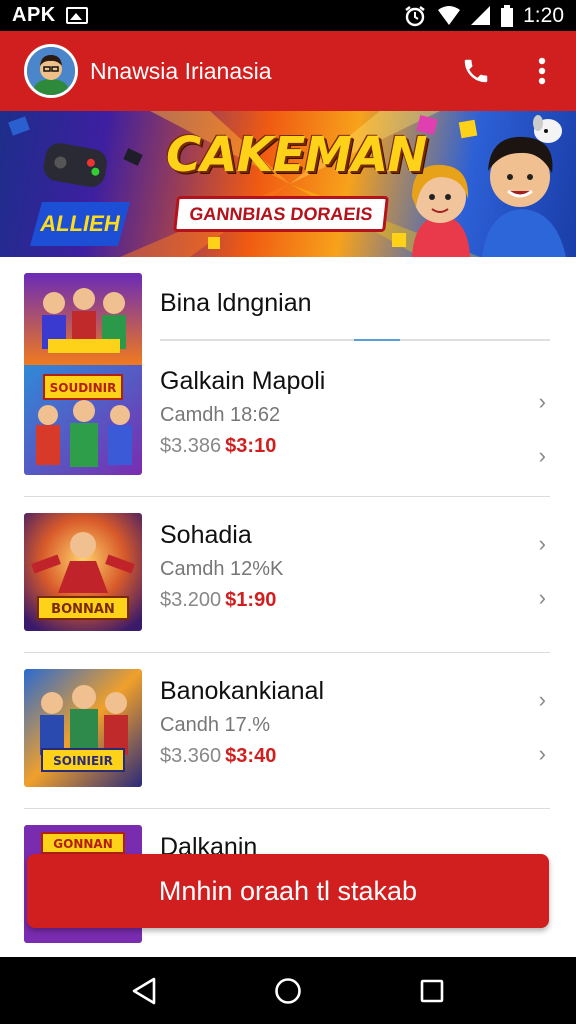 The height and width of the screenshot is (1024, 576). What do you see at coordinates (222, 569) in the screenshot?
I see `item-meta: Camdh 12%K` at bounding box center [222, 569].